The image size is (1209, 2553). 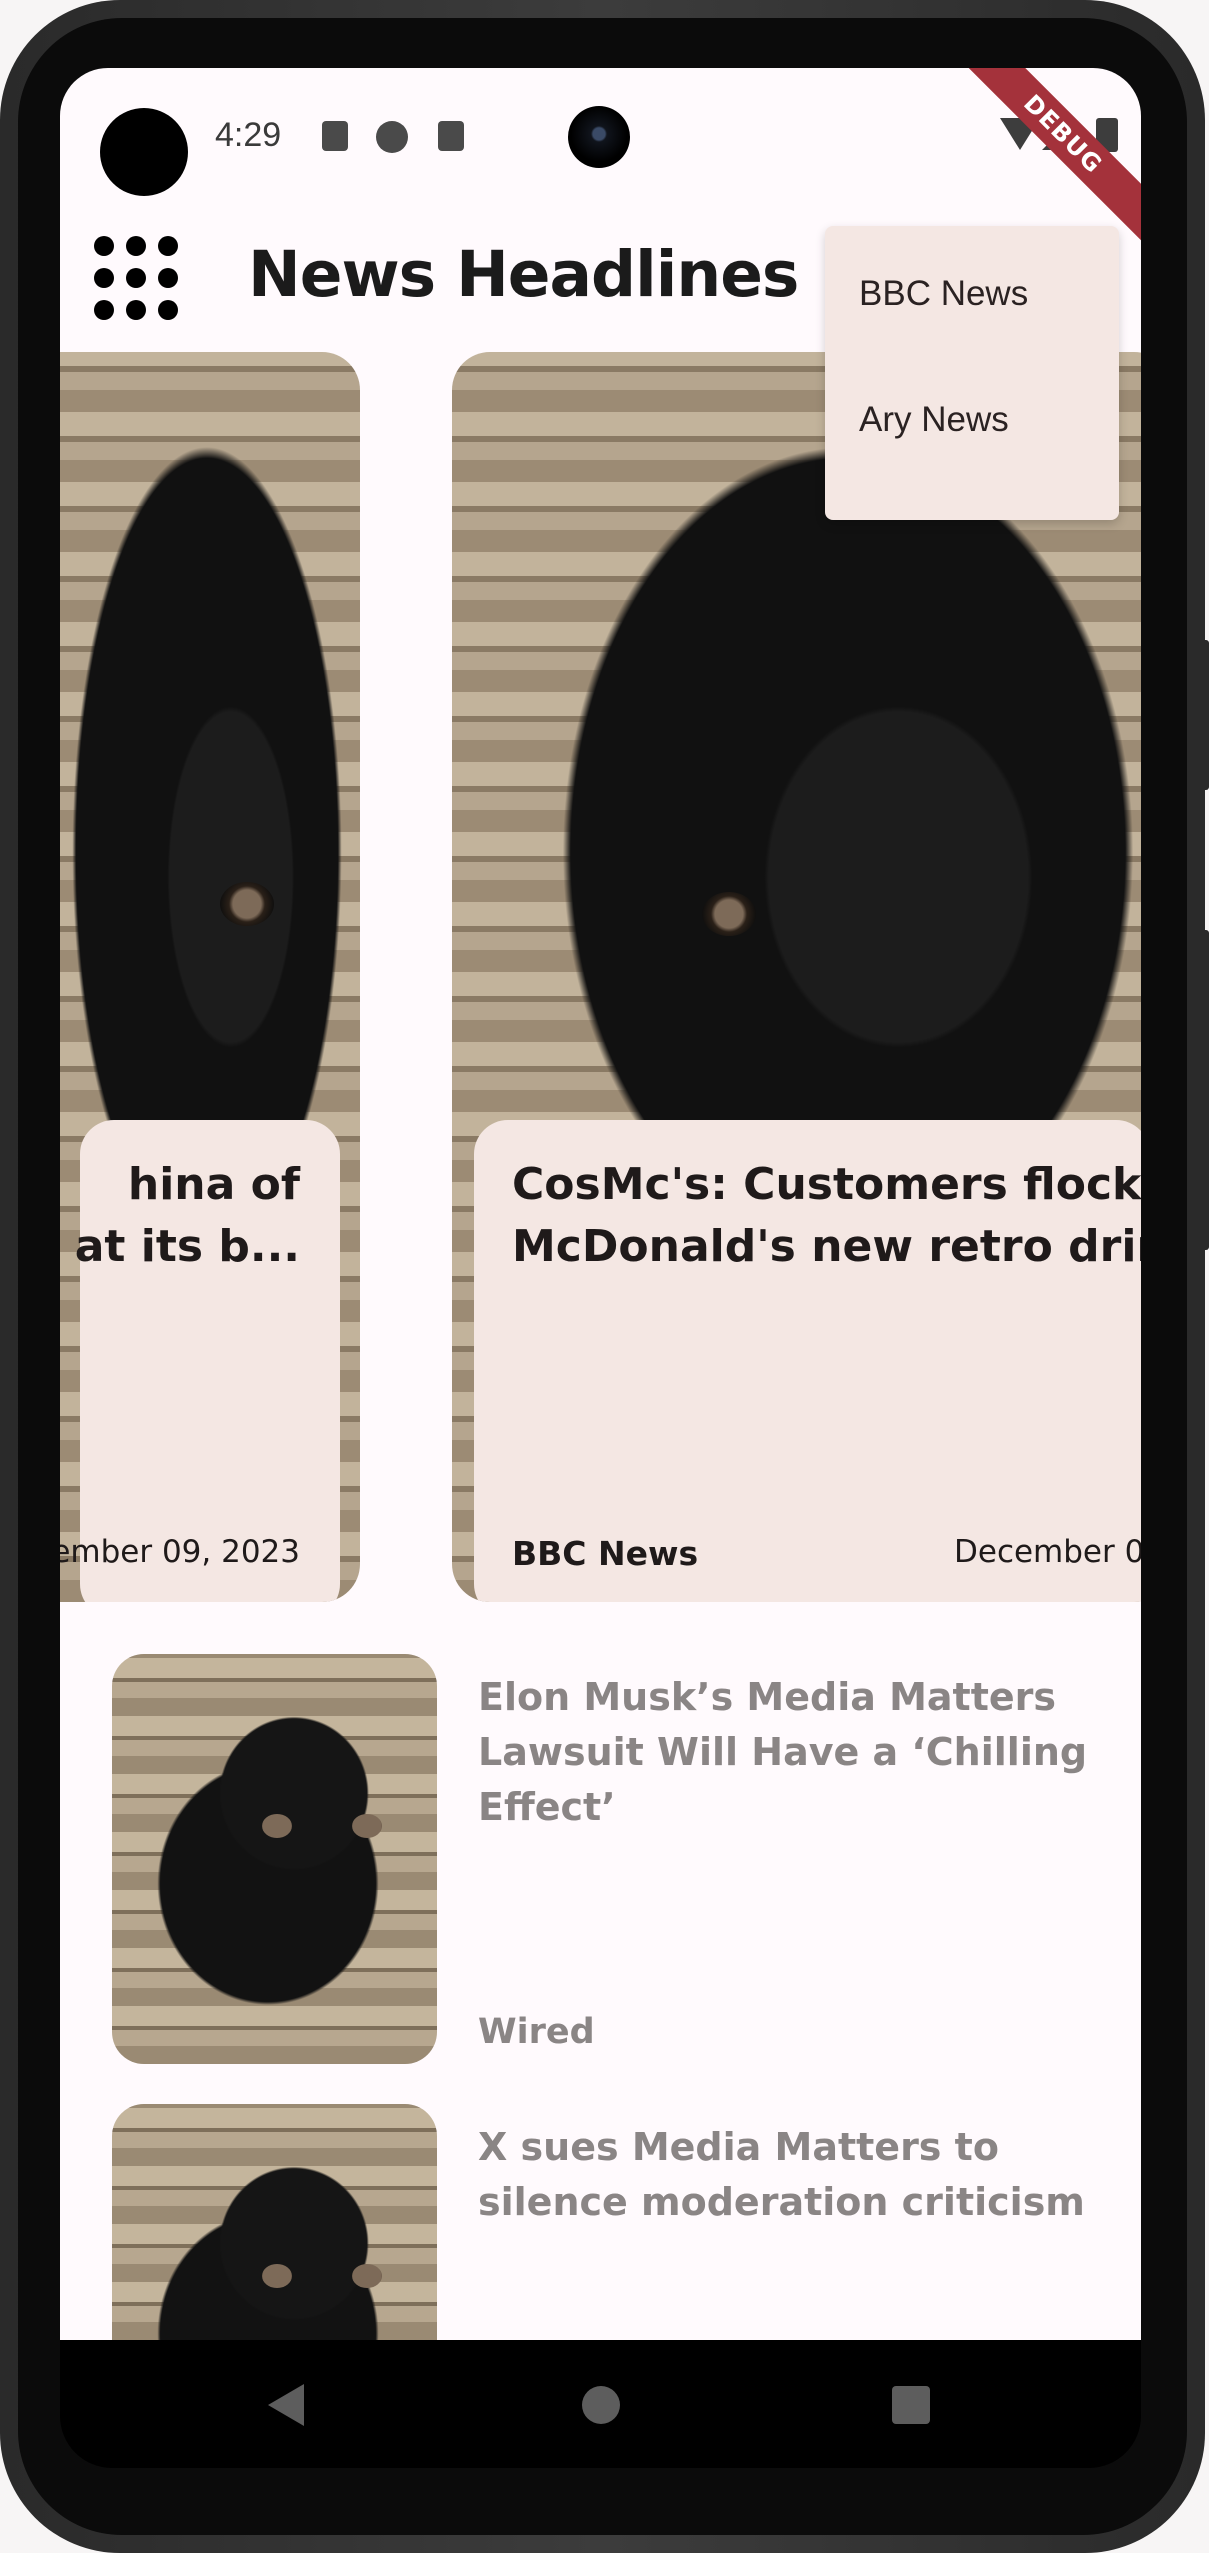 What do you see at coordinates (1205, 715) in the screenshot?
I see `volume-button` at bounding box center [1205, 715].